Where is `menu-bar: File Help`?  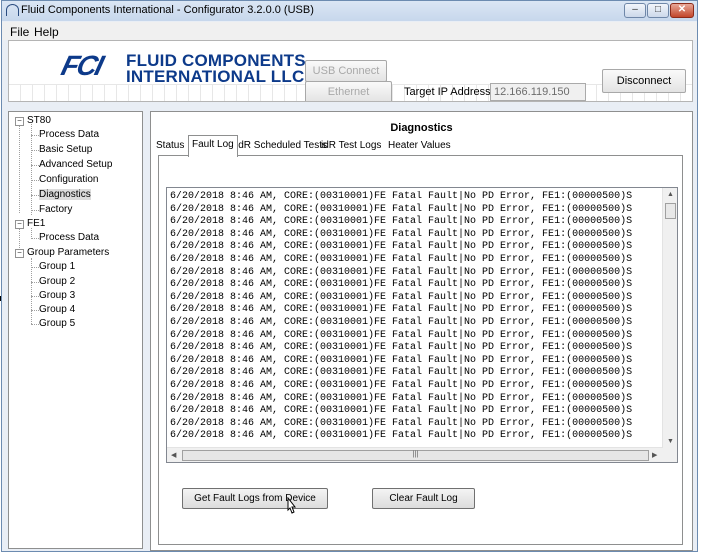
menu-bar: File Help is located at coordinates (349, 31).